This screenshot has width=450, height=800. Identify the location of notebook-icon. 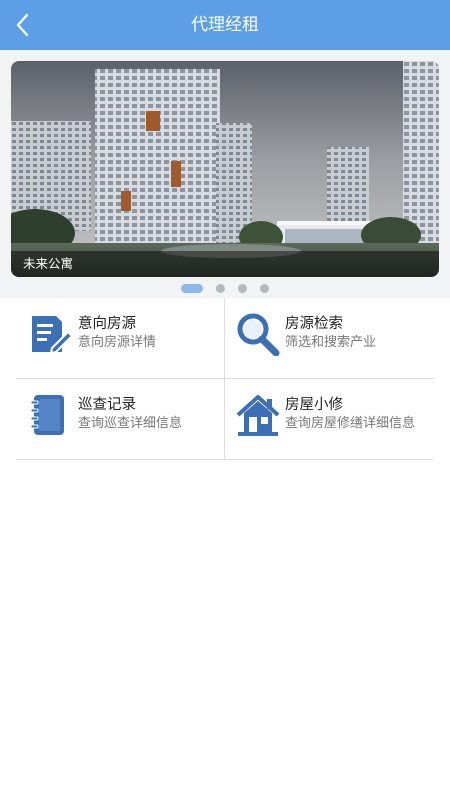
(47, 415).